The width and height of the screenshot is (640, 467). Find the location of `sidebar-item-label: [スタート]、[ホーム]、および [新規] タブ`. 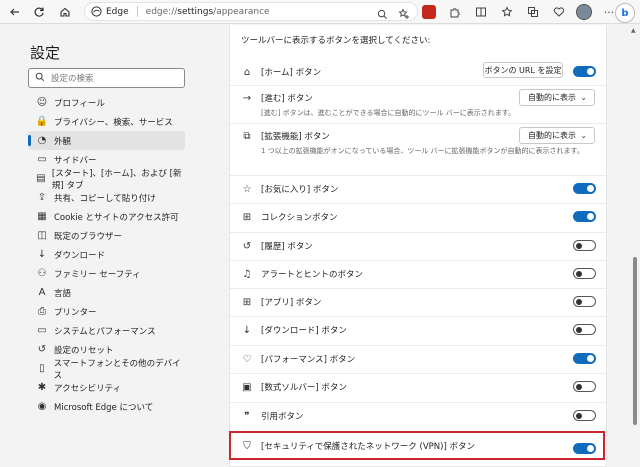

sidebar-item-label: [スタート]、[ホーム]、および [新規] タブ is located at coordinates (116, 179).